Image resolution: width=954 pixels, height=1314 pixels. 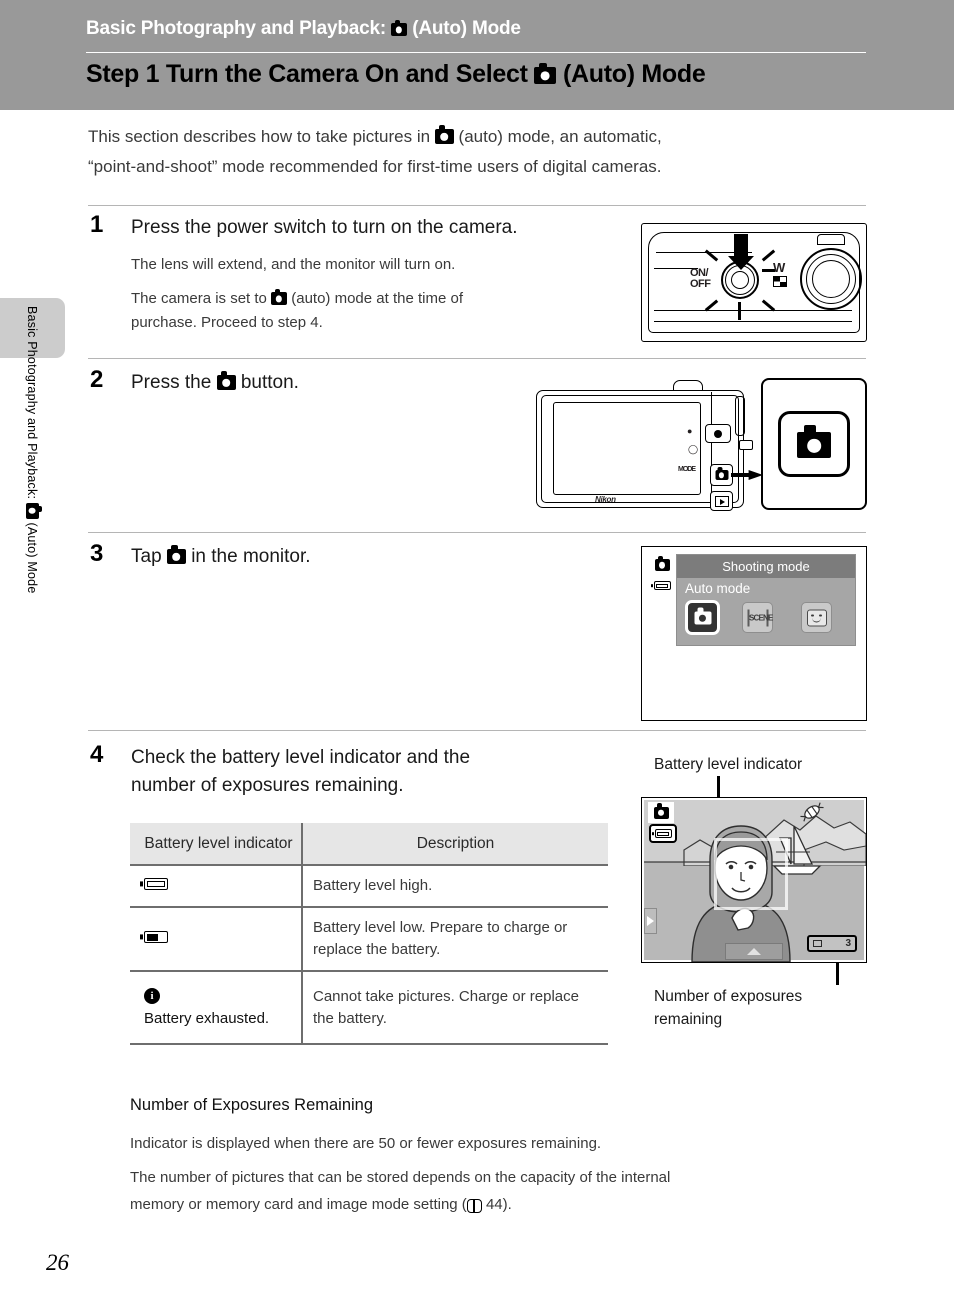 What do you see at coordinates (693, 449) in the screenshot?
I see `flash-label: ◯` at bounding box center [693, 449].